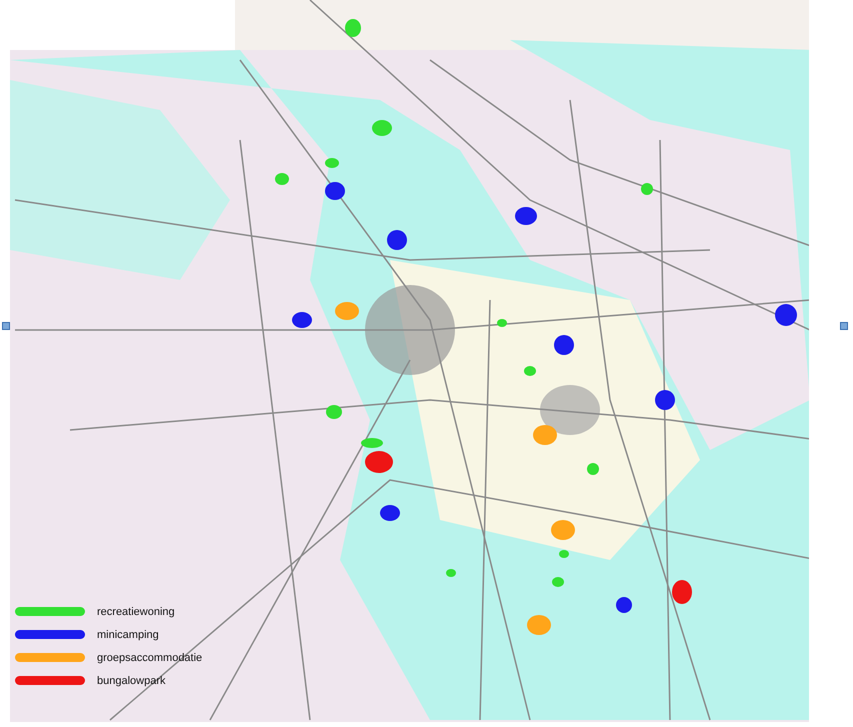  Describe the element at coordinates (131, 680) in the screenshot. I see `legend-label: bungalowpark` at that location.